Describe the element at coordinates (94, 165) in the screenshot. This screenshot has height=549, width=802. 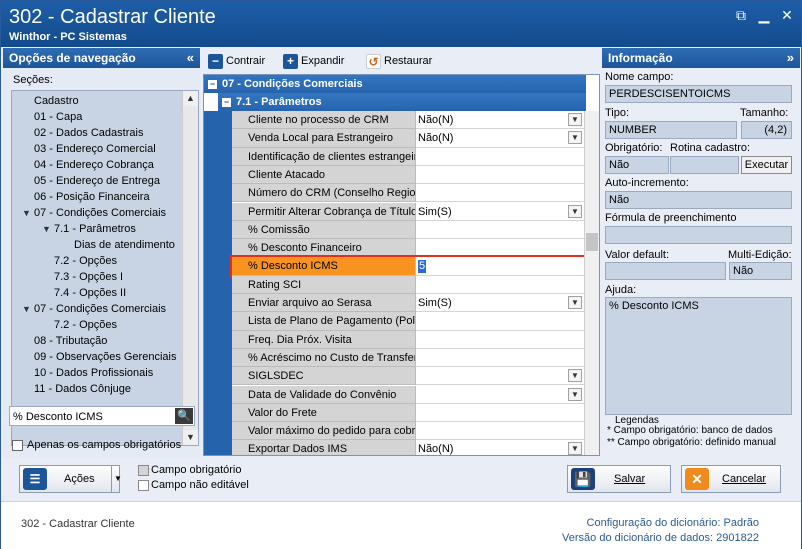
I see `tree-item: 04 - Endereço Cobrança` at that location.